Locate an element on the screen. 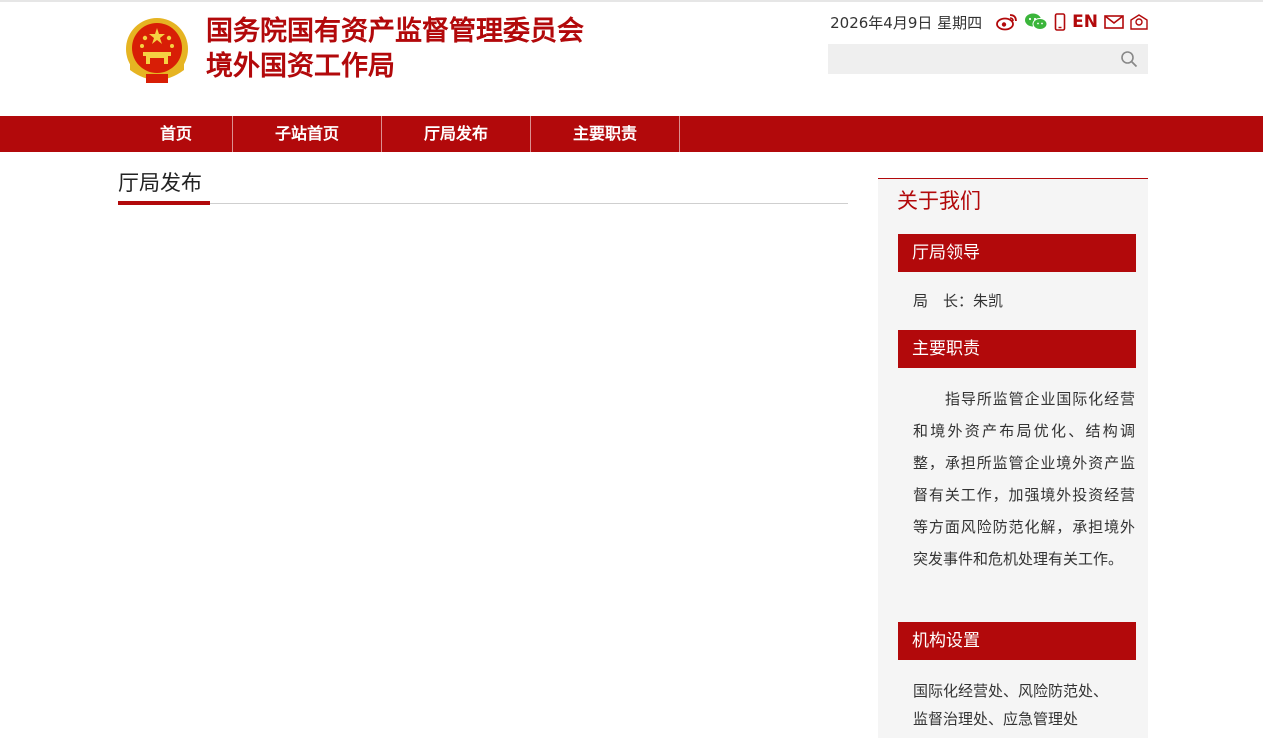 This screenshot has height=738, width=1263. nav-item-duties: 主要职责 is located at coordinates (605, 134).